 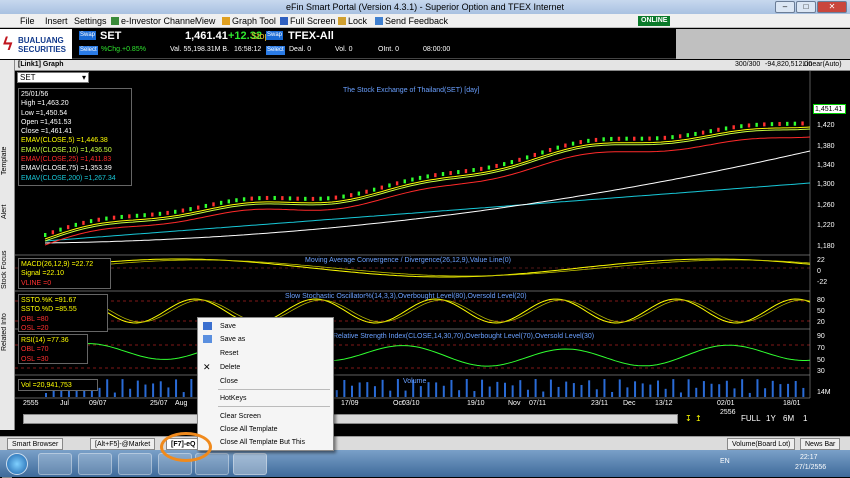 What do you see at coordinates (250, 464) in the screenshot?
I see `efin-taskbar-icon` at bounding box center [250, 464].